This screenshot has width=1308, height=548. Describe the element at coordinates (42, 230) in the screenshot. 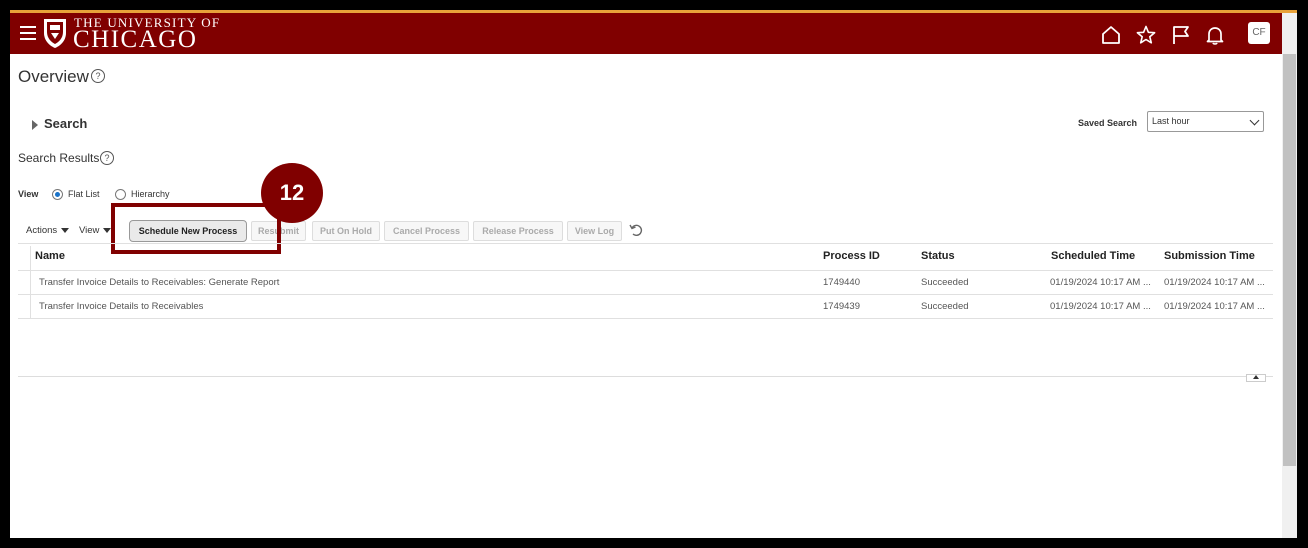

I see `actions-label: Actions` at that location.